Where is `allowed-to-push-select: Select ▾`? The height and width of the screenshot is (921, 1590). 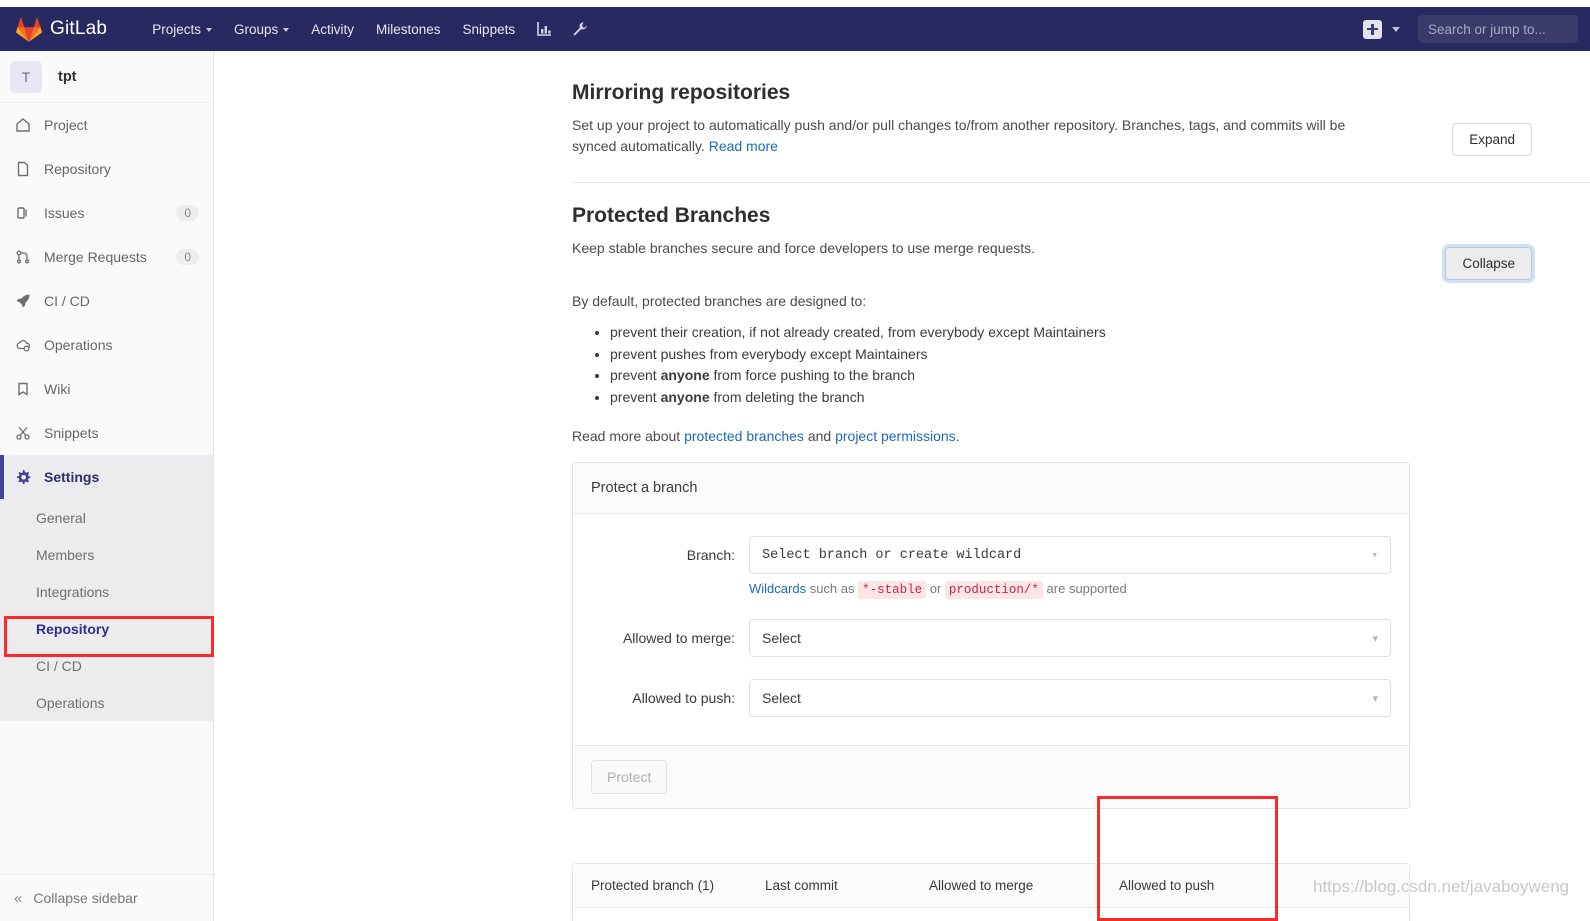 allowed-to-push-select: Select ▾ is located at coordinates (1070, 698).